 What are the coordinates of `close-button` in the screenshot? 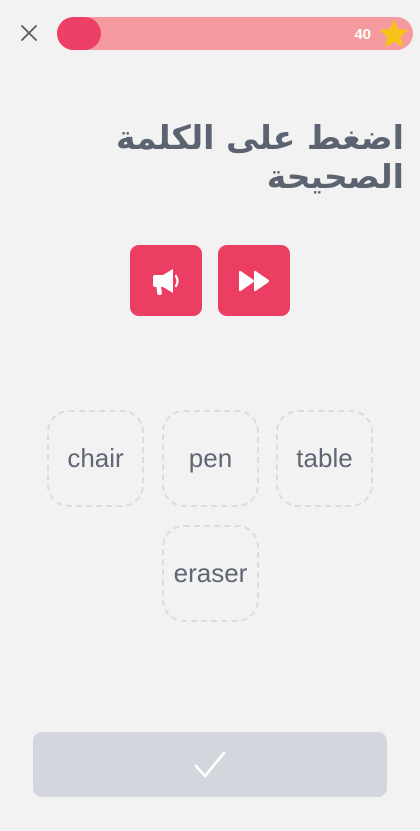 It's located at (29, 33).